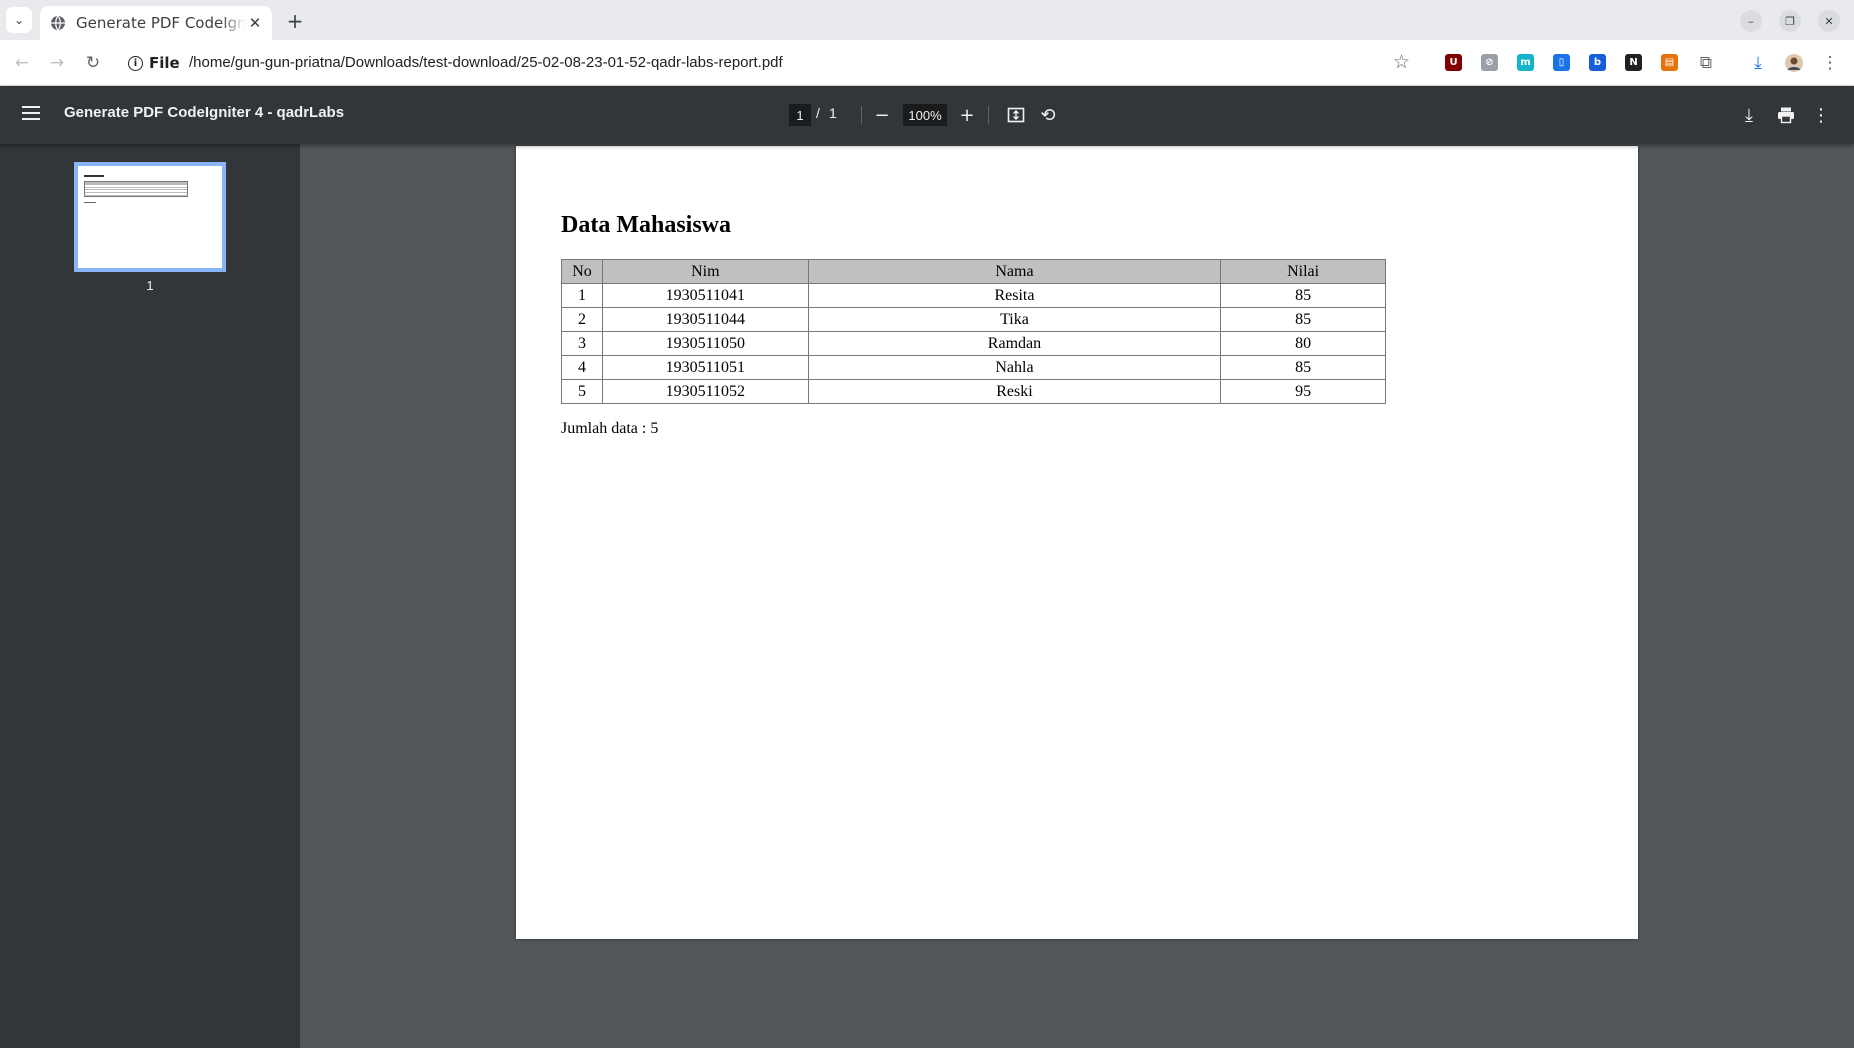  What do you see at coordinates (1014, 343) in the screenshot?
I see `table-cell: Ramdan` at bounding box center [1014, 343].